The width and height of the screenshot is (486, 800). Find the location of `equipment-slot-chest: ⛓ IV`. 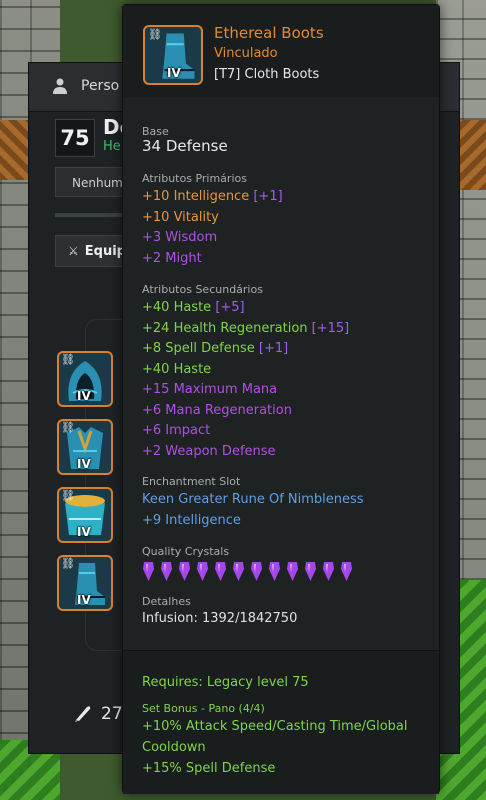

equipment-slot-chest: ⛓ IV is located at coordinates (85, 447).